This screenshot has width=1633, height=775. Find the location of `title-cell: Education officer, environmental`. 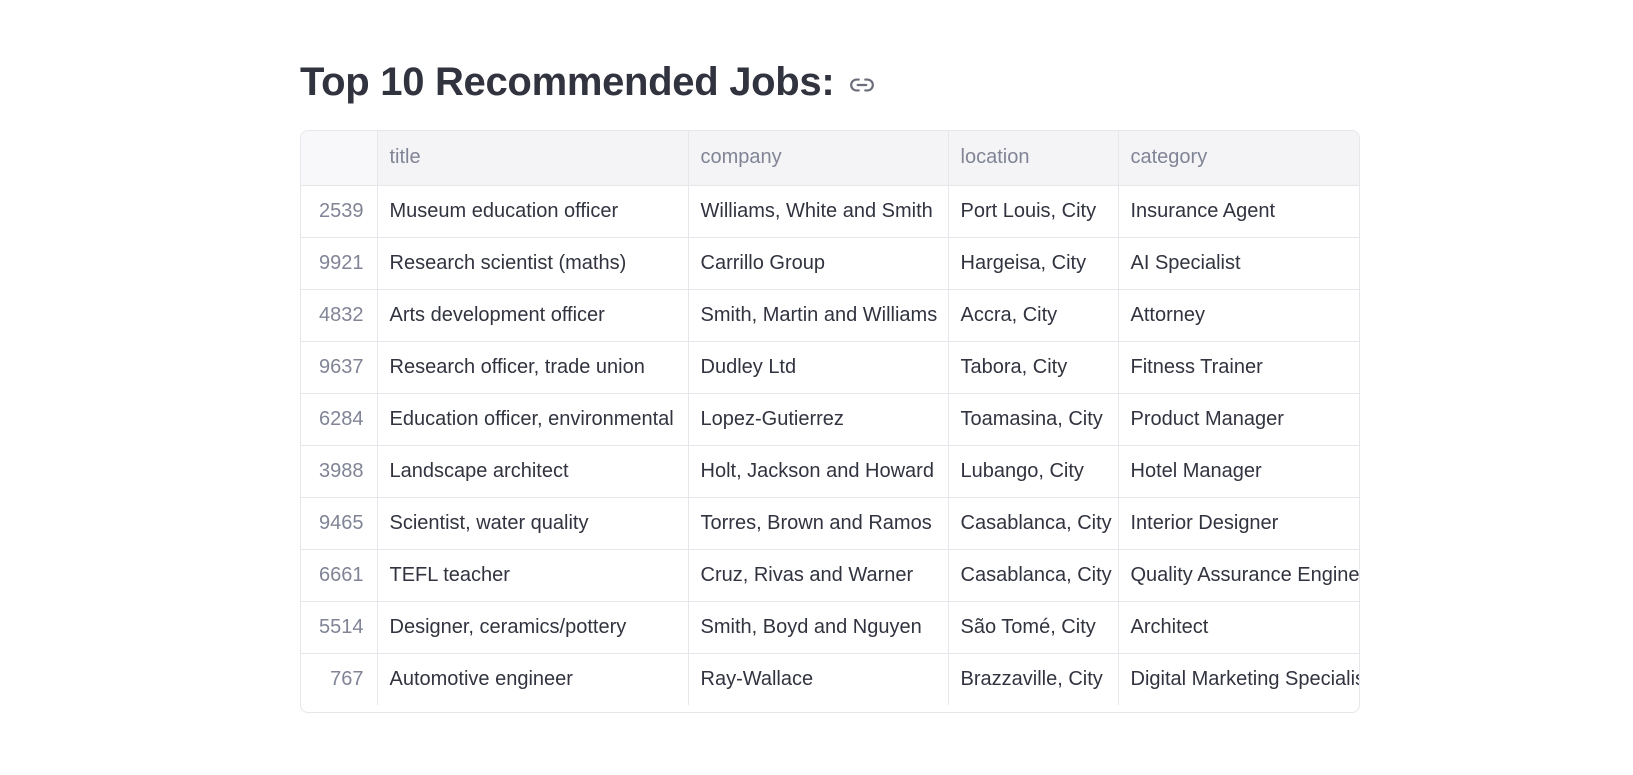

title-cell: Education officer, environmental is located at coordinates (533, 419).